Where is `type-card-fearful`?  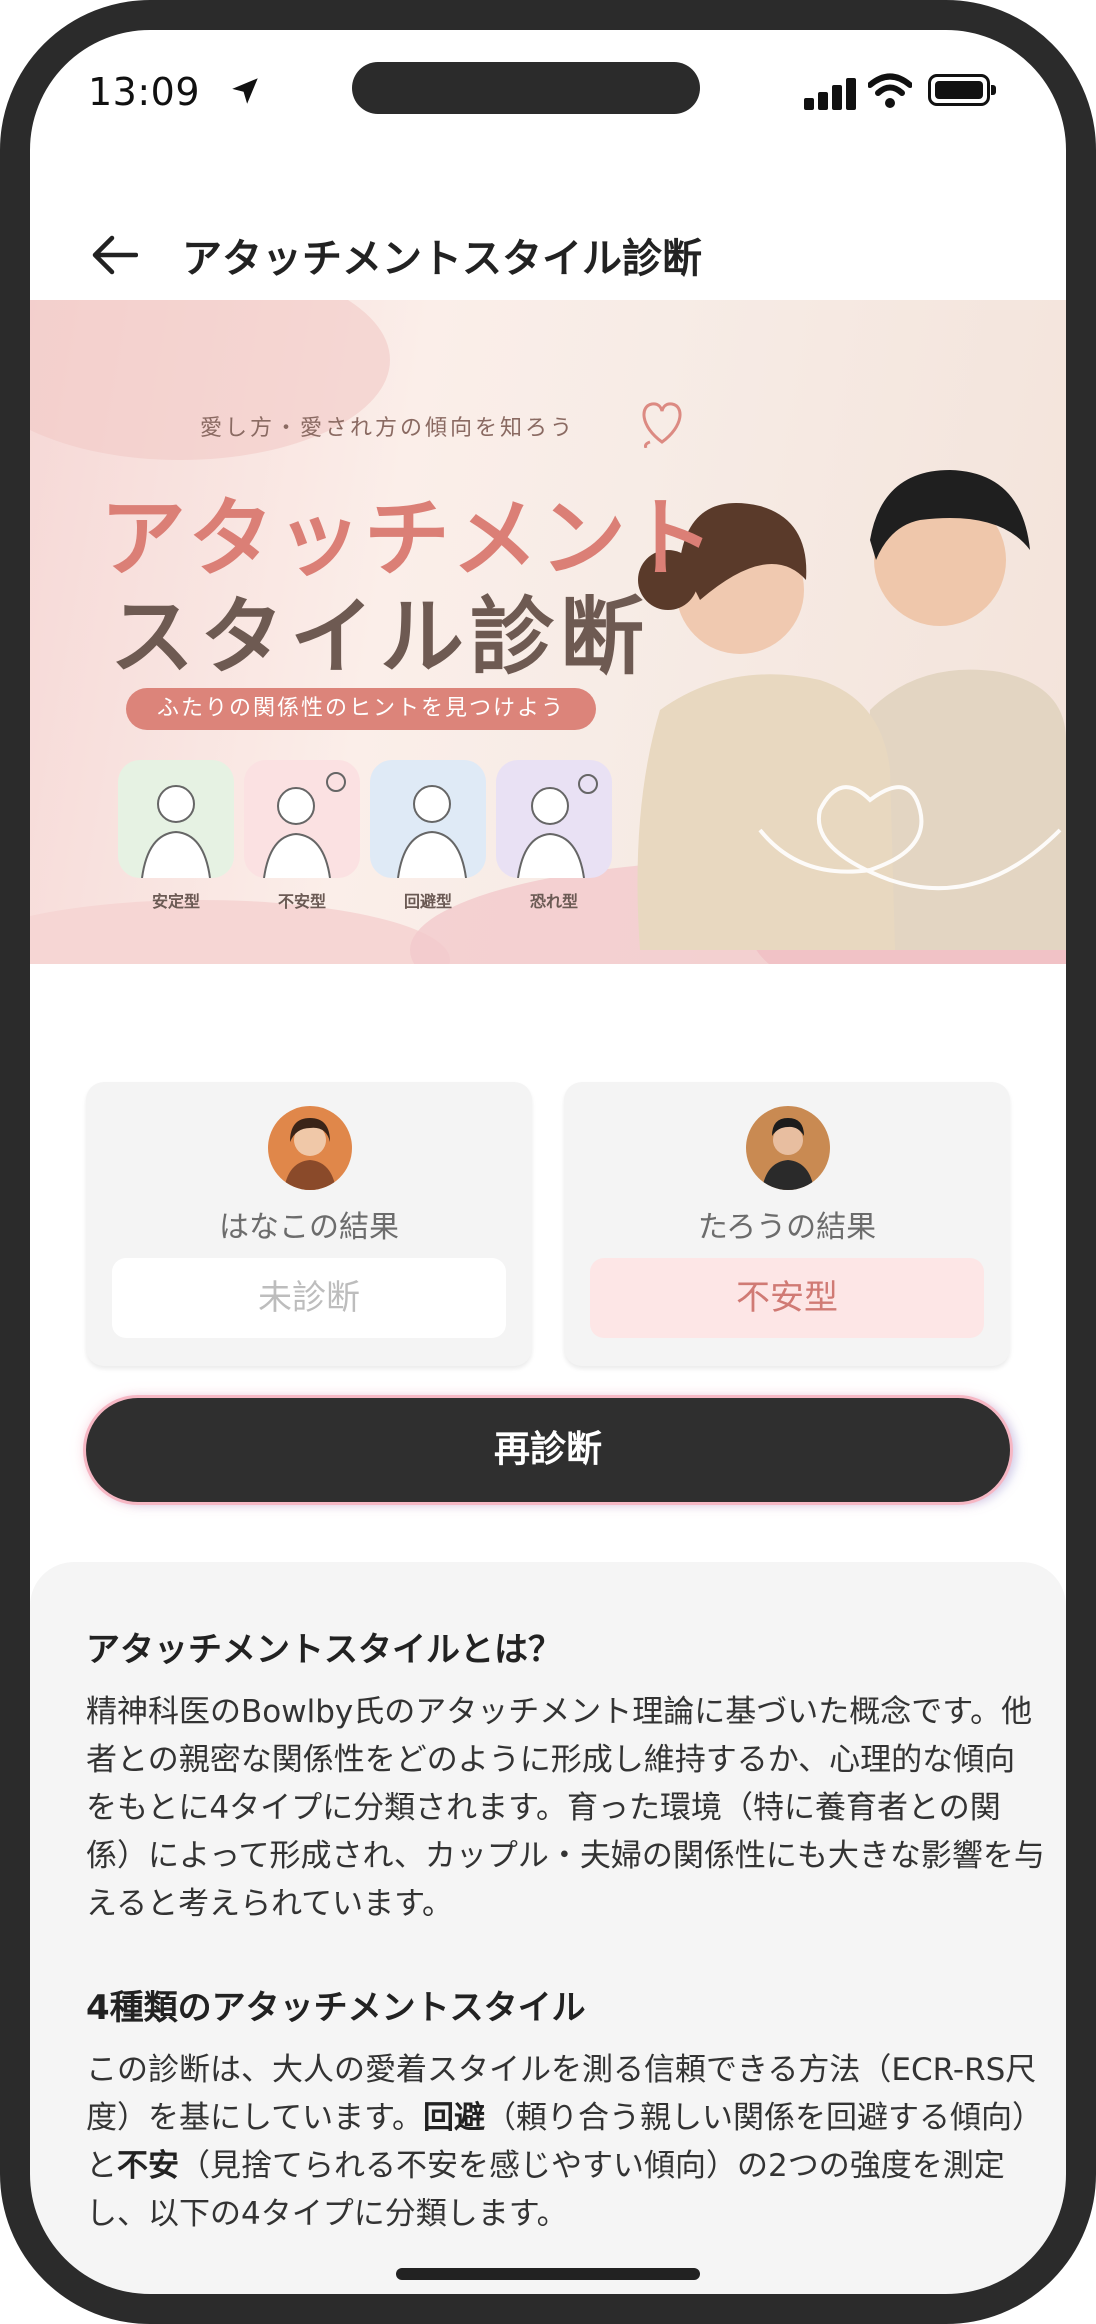 type-card-fearful is located at coordinates (554, 819).